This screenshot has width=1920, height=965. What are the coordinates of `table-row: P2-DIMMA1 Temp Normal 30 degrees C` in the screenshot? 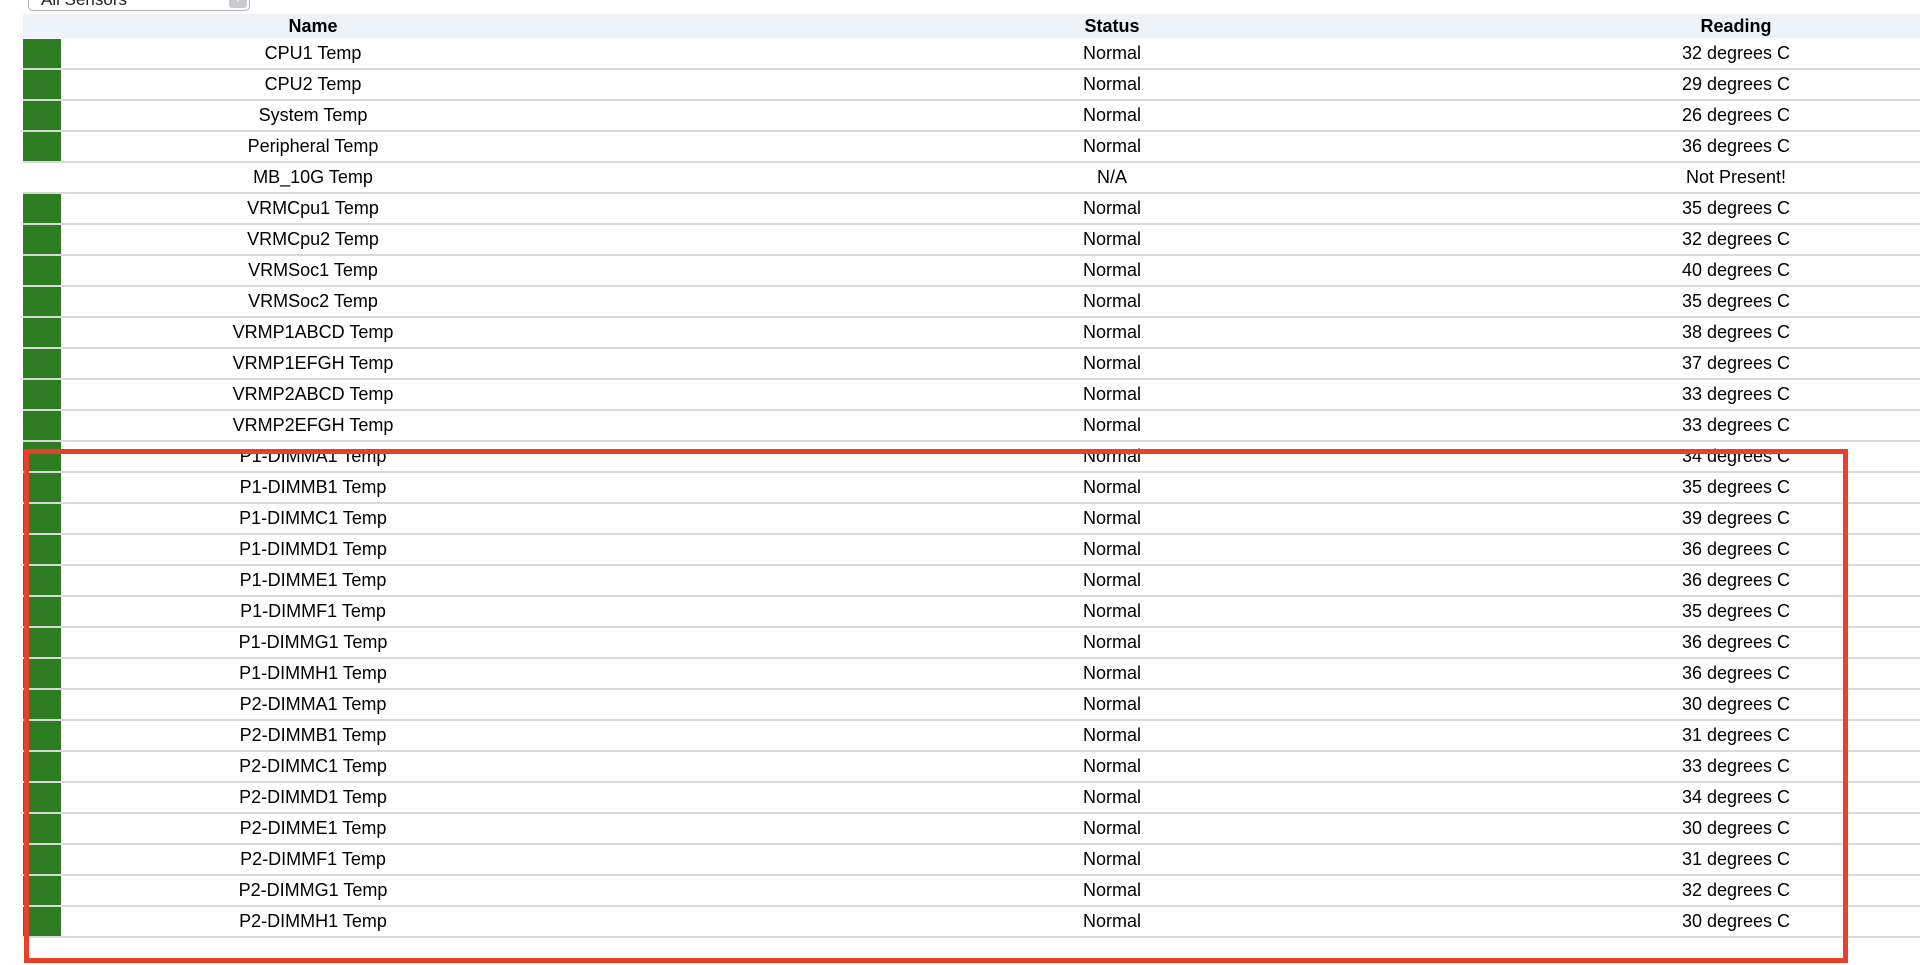 It's located at (971, 705).